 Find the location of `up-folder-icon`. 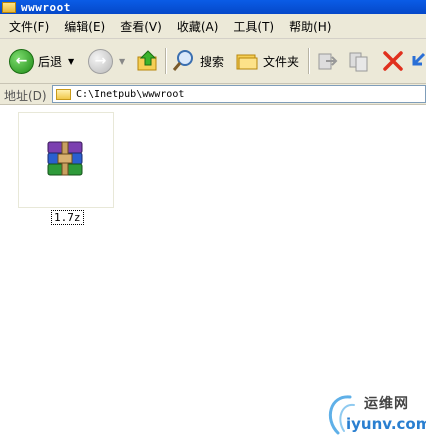

up-folder-icon is located at coordinates (147, 60).